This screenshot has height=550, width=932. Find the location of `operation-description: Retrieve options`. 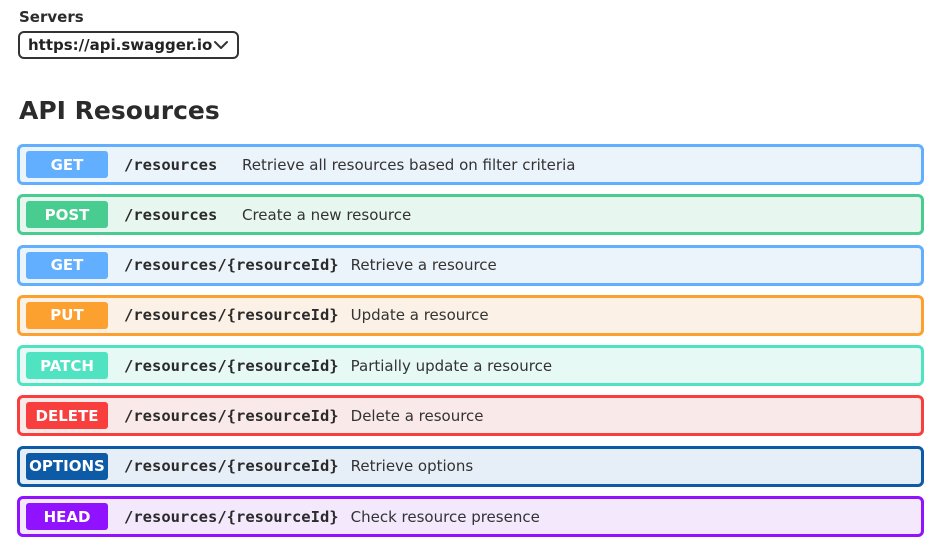

operation-description: Retrieve options is located at coordinates (412, 466).